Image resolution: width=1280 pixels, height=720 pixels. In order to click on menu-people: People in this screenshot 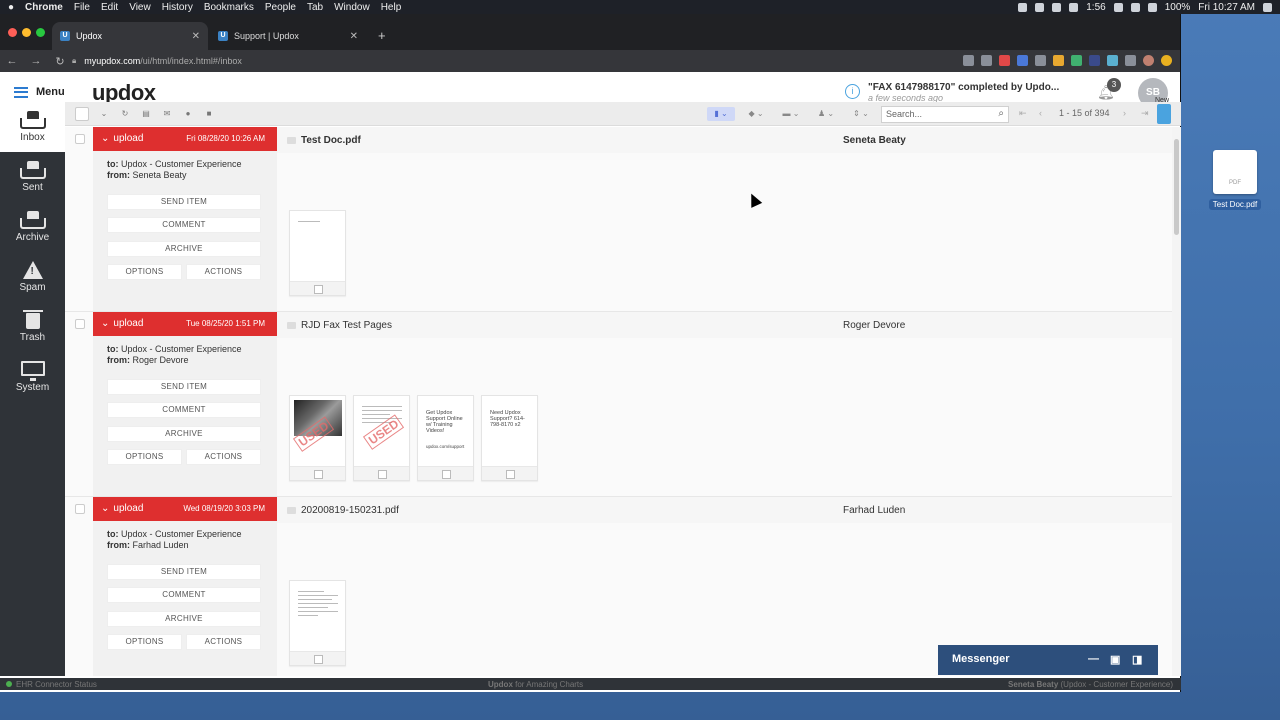, I will do `click(280, 7)`.